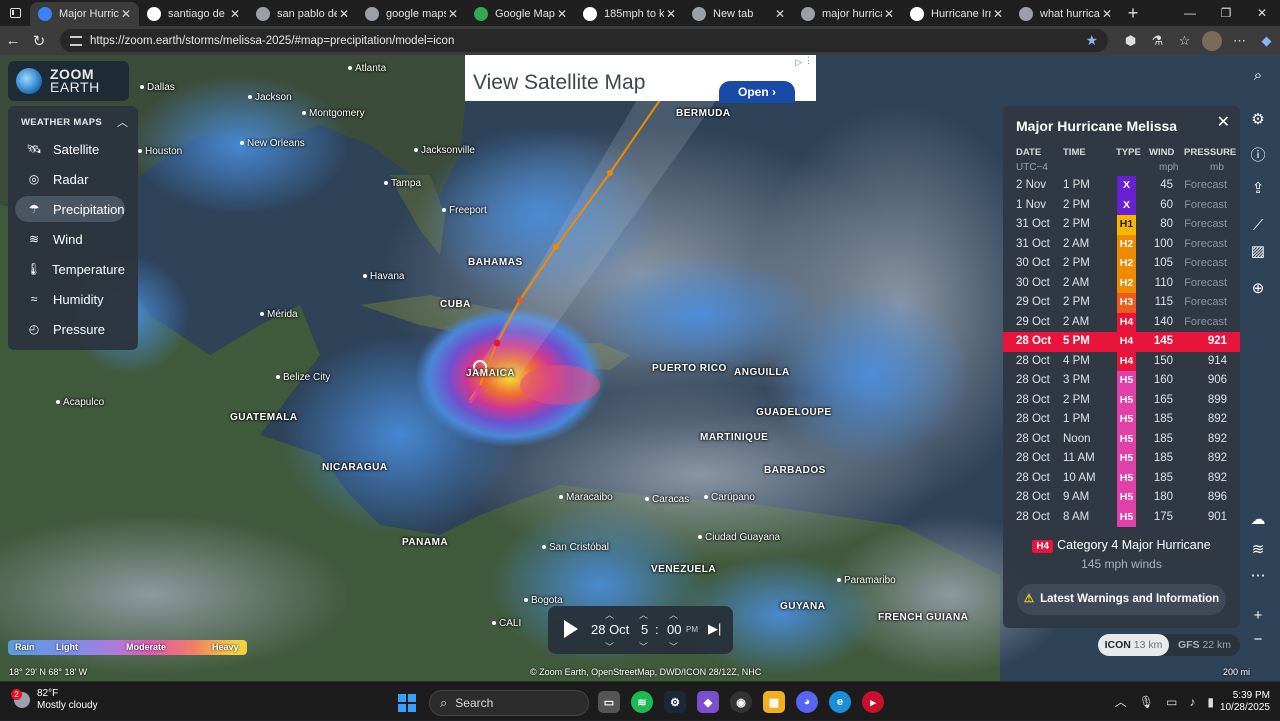  What do you see at coordinates (1121, 361) in the screenshot?
I see `forecast-row: 28 Oct 4 PM H4 150 914` at bounding box center [1121, 361].